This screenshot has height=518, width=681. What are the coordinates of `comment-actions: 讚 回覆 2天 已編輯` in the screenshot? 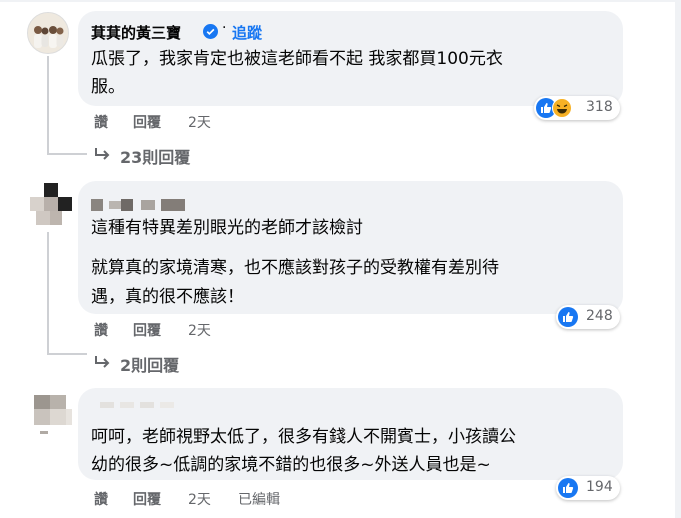 It's located at (209, 499).